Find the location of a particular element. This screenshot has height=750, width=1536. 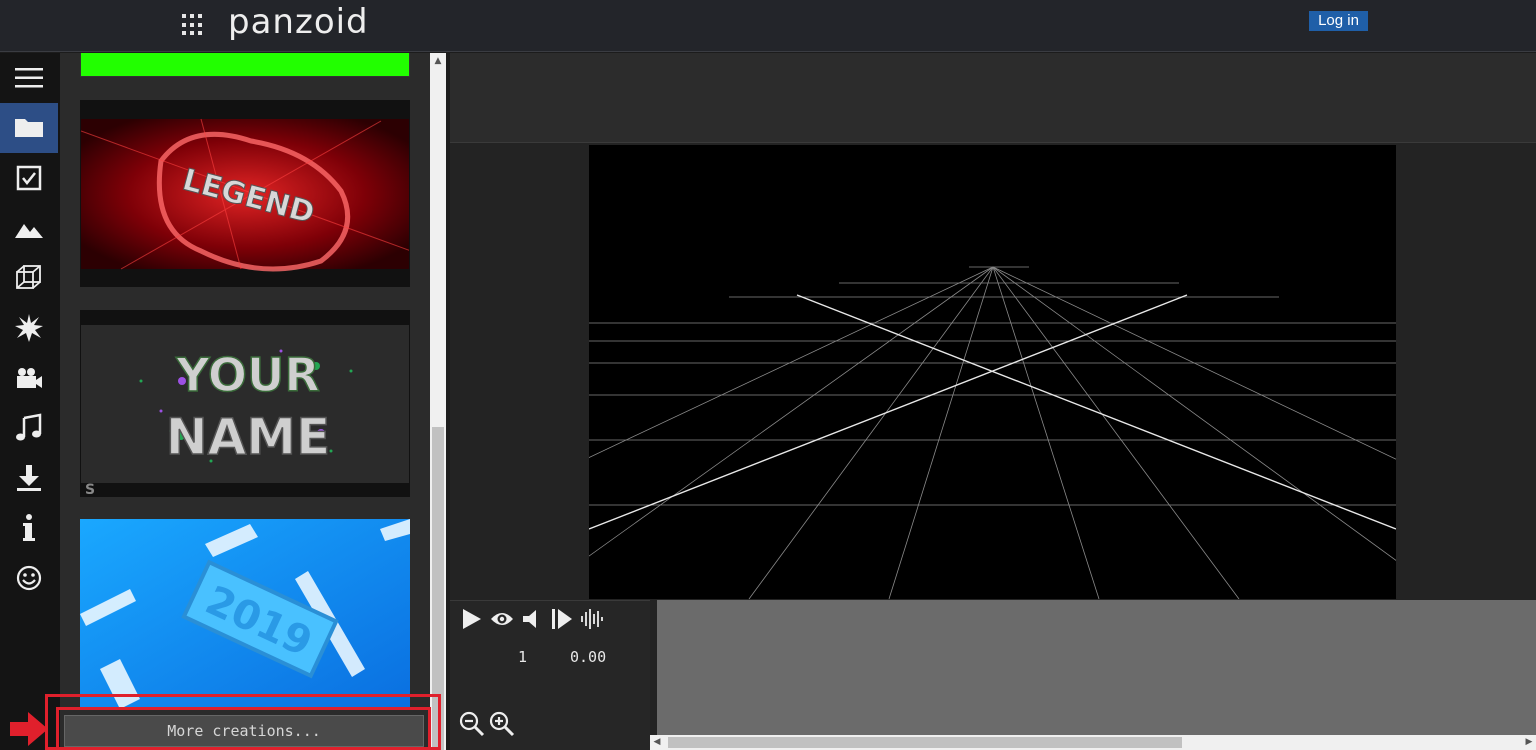

render-tab is located at coordinates (29, 478).